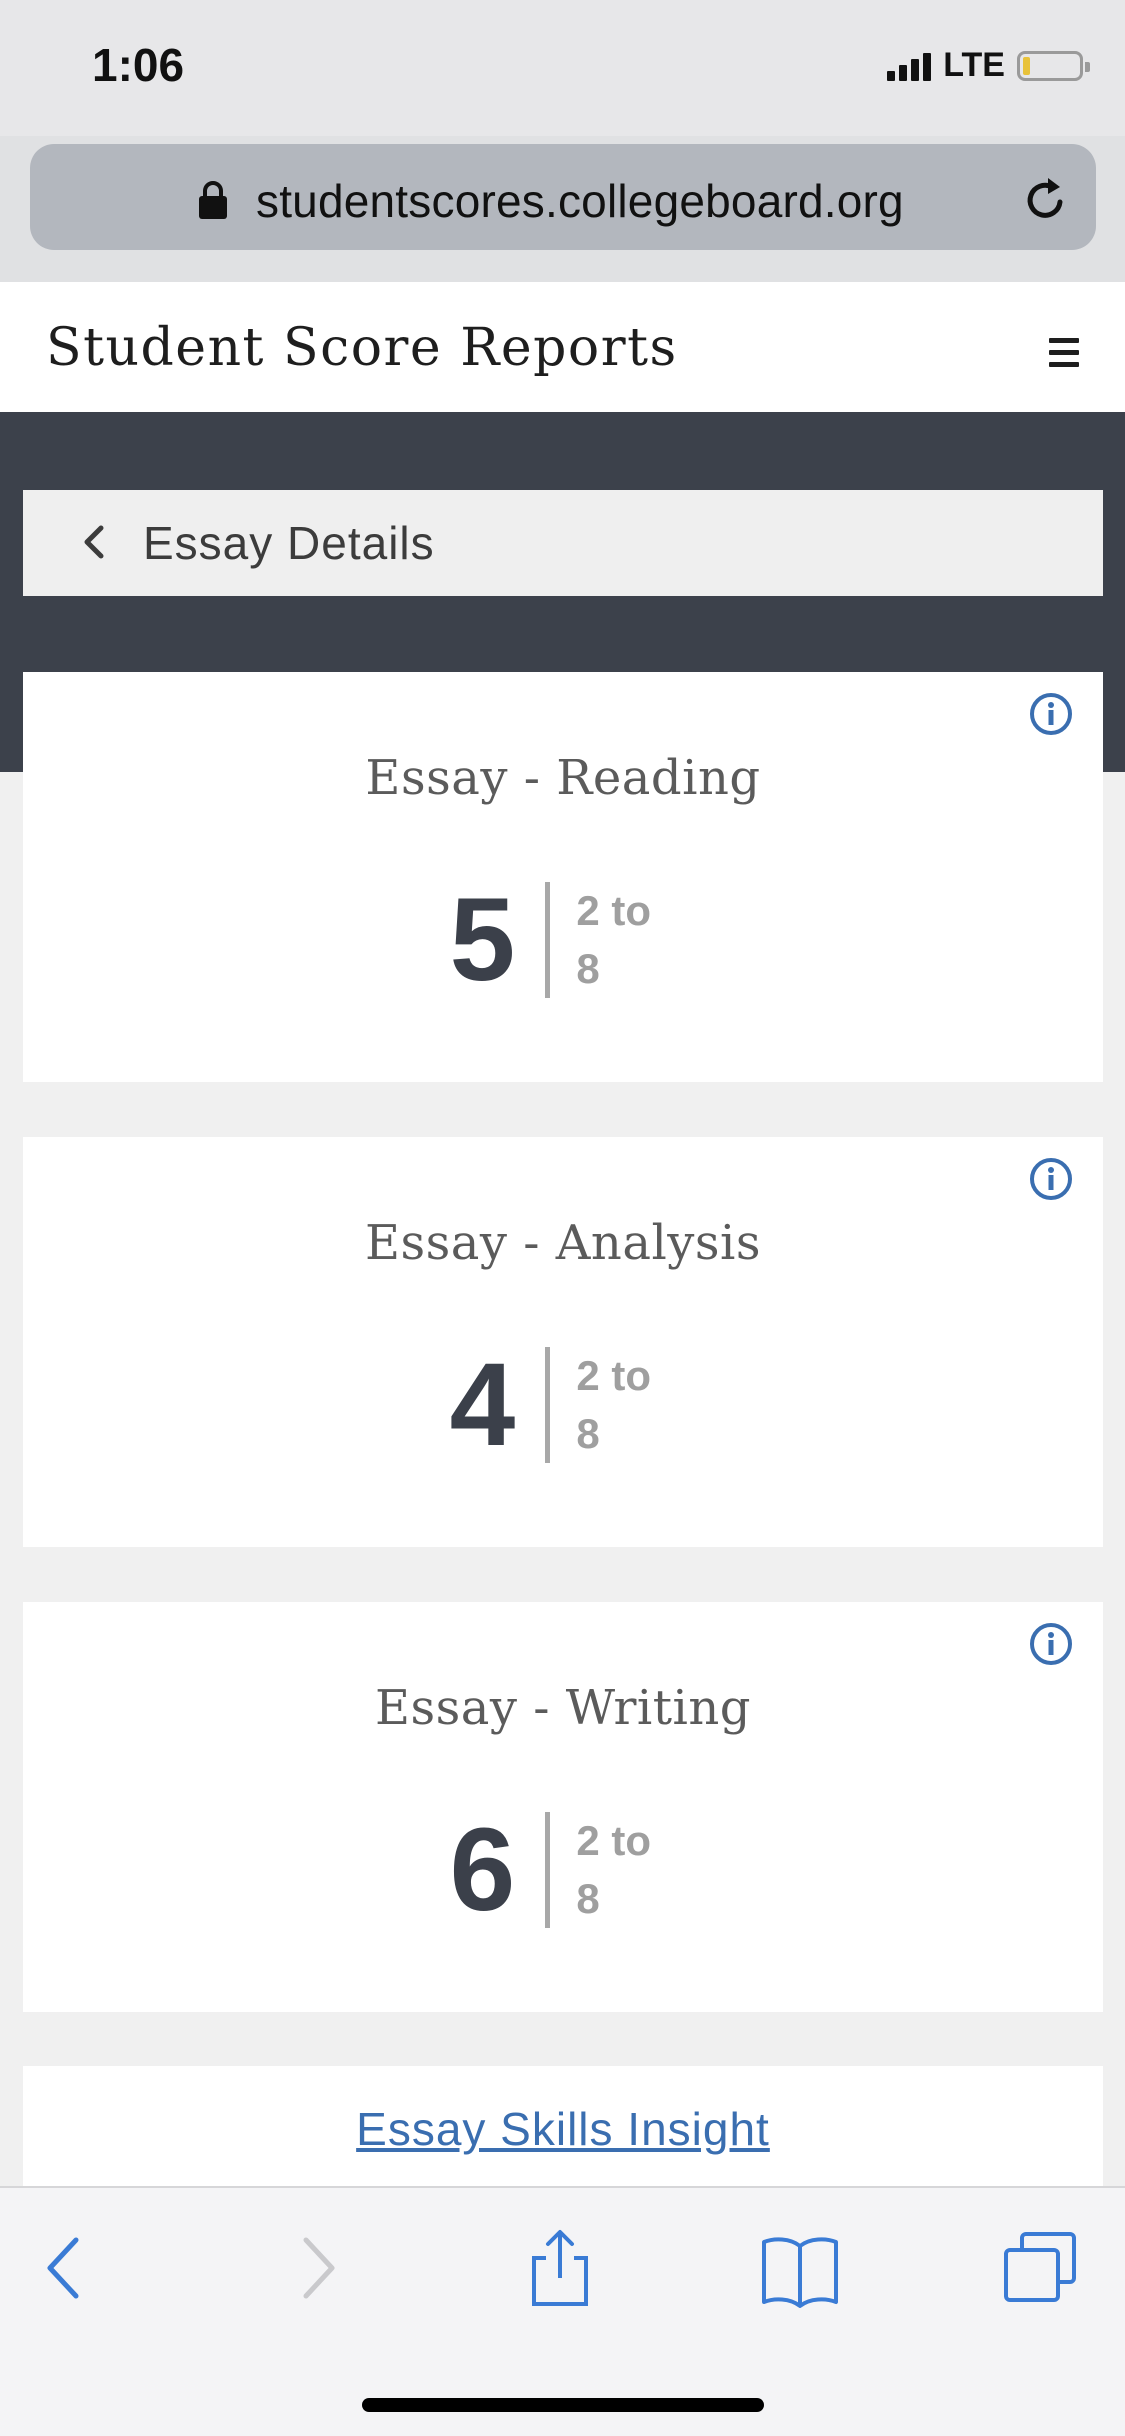 This screenshot has height=2436, width=1125. What do you see at coordinates (1053, 65) in the screenshot?
I see `battery-icon` at bounding box center [1053, 65].